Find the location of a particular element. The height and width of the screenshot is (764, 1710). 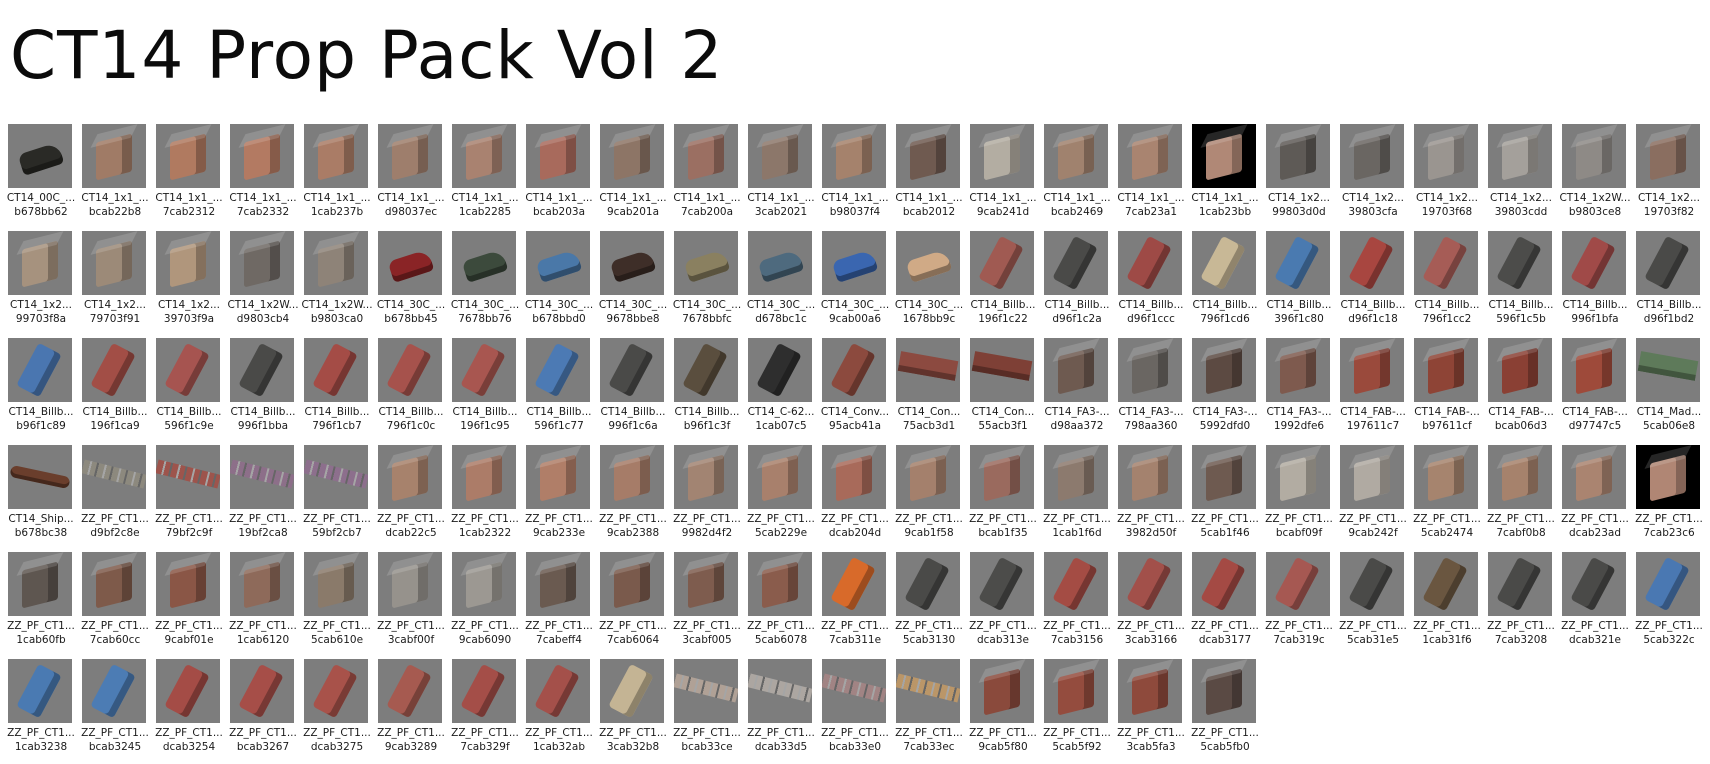

thumbnail-item: CT14_30C_... 1678bb9c is located at coordinates (929, 282).